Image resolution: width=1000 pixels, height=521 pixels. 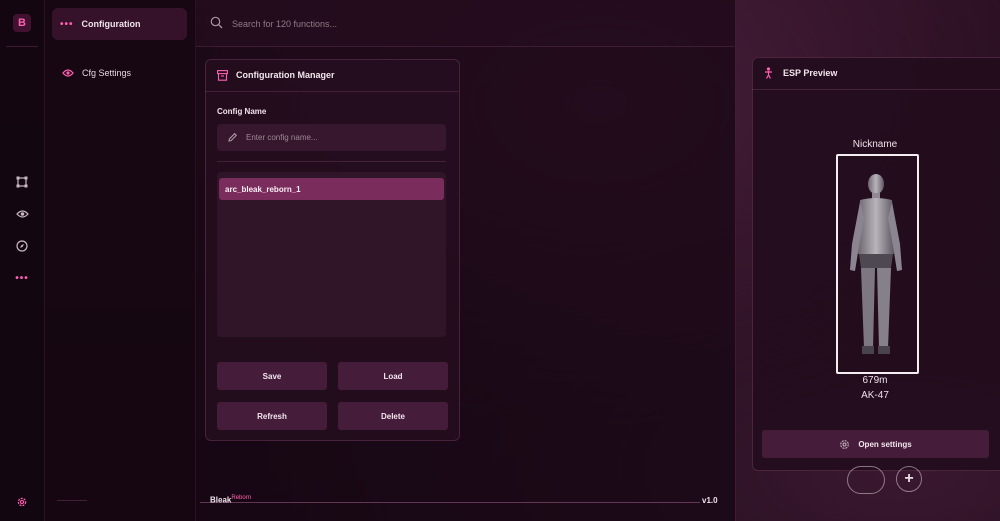 What do you see at coordinates (382, 24) in the screenshot?
I see `search-input` at bounding box center [382, 24].